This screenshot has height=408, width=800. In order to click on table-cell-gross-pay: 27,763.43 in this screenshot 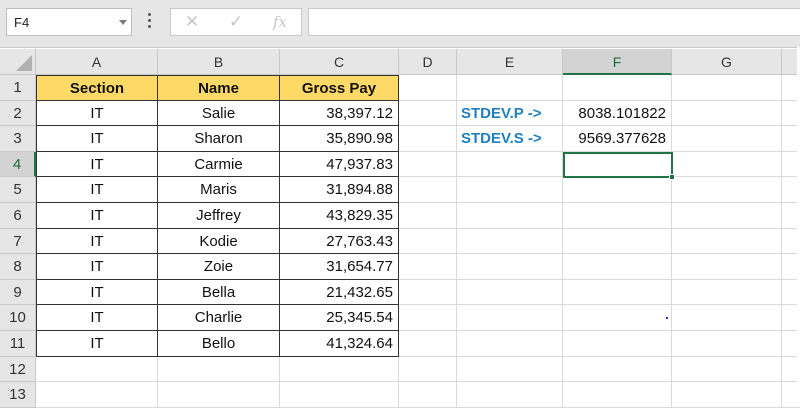, I will do `click(339, 241)`.